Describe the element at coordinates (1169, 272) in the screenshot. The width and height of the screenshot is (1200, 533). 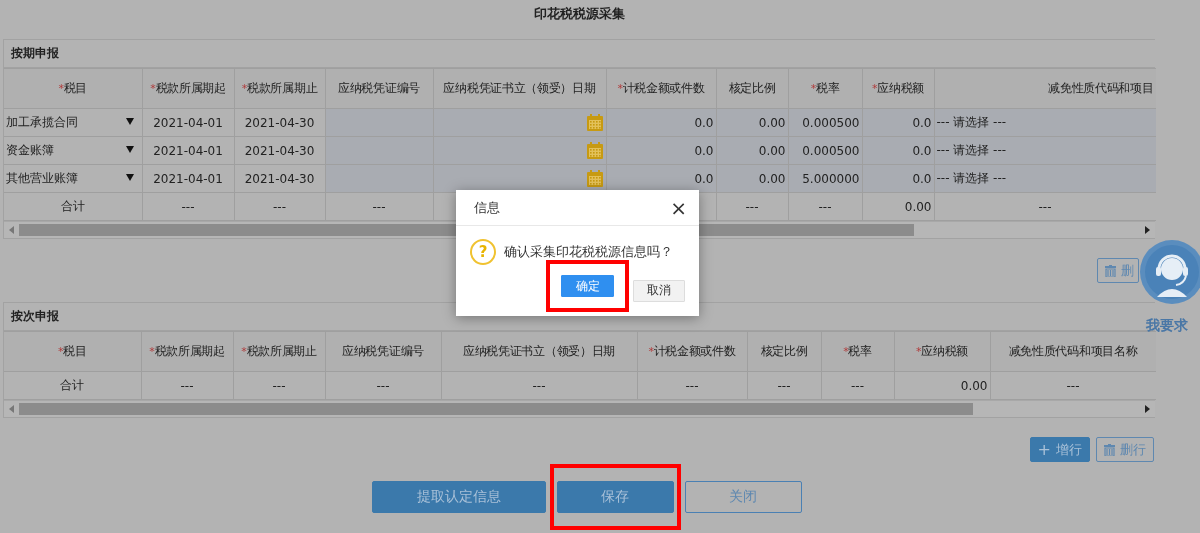
I see `support-agent-icon` at that location.